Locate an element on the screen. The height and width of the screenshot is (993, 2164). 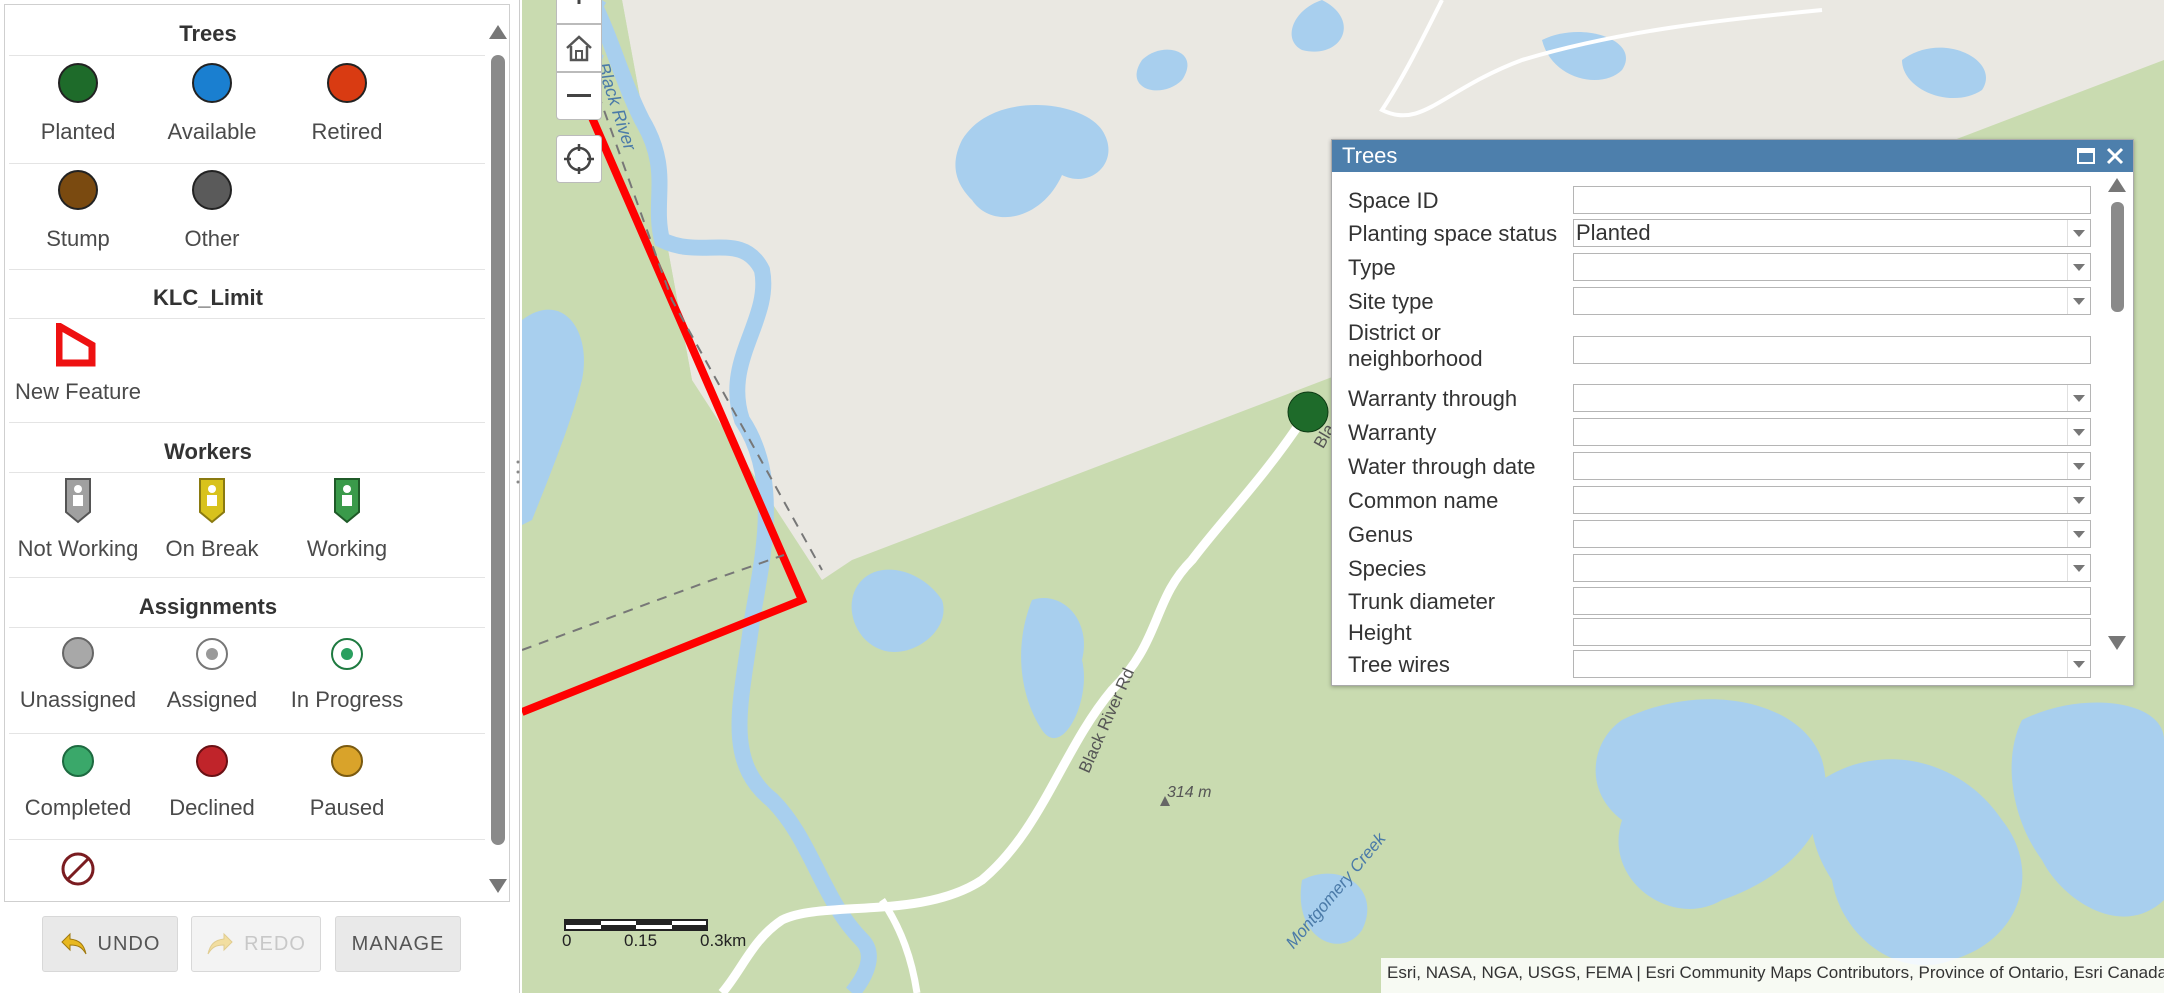
height-input is located at coordinates (1832, 632).